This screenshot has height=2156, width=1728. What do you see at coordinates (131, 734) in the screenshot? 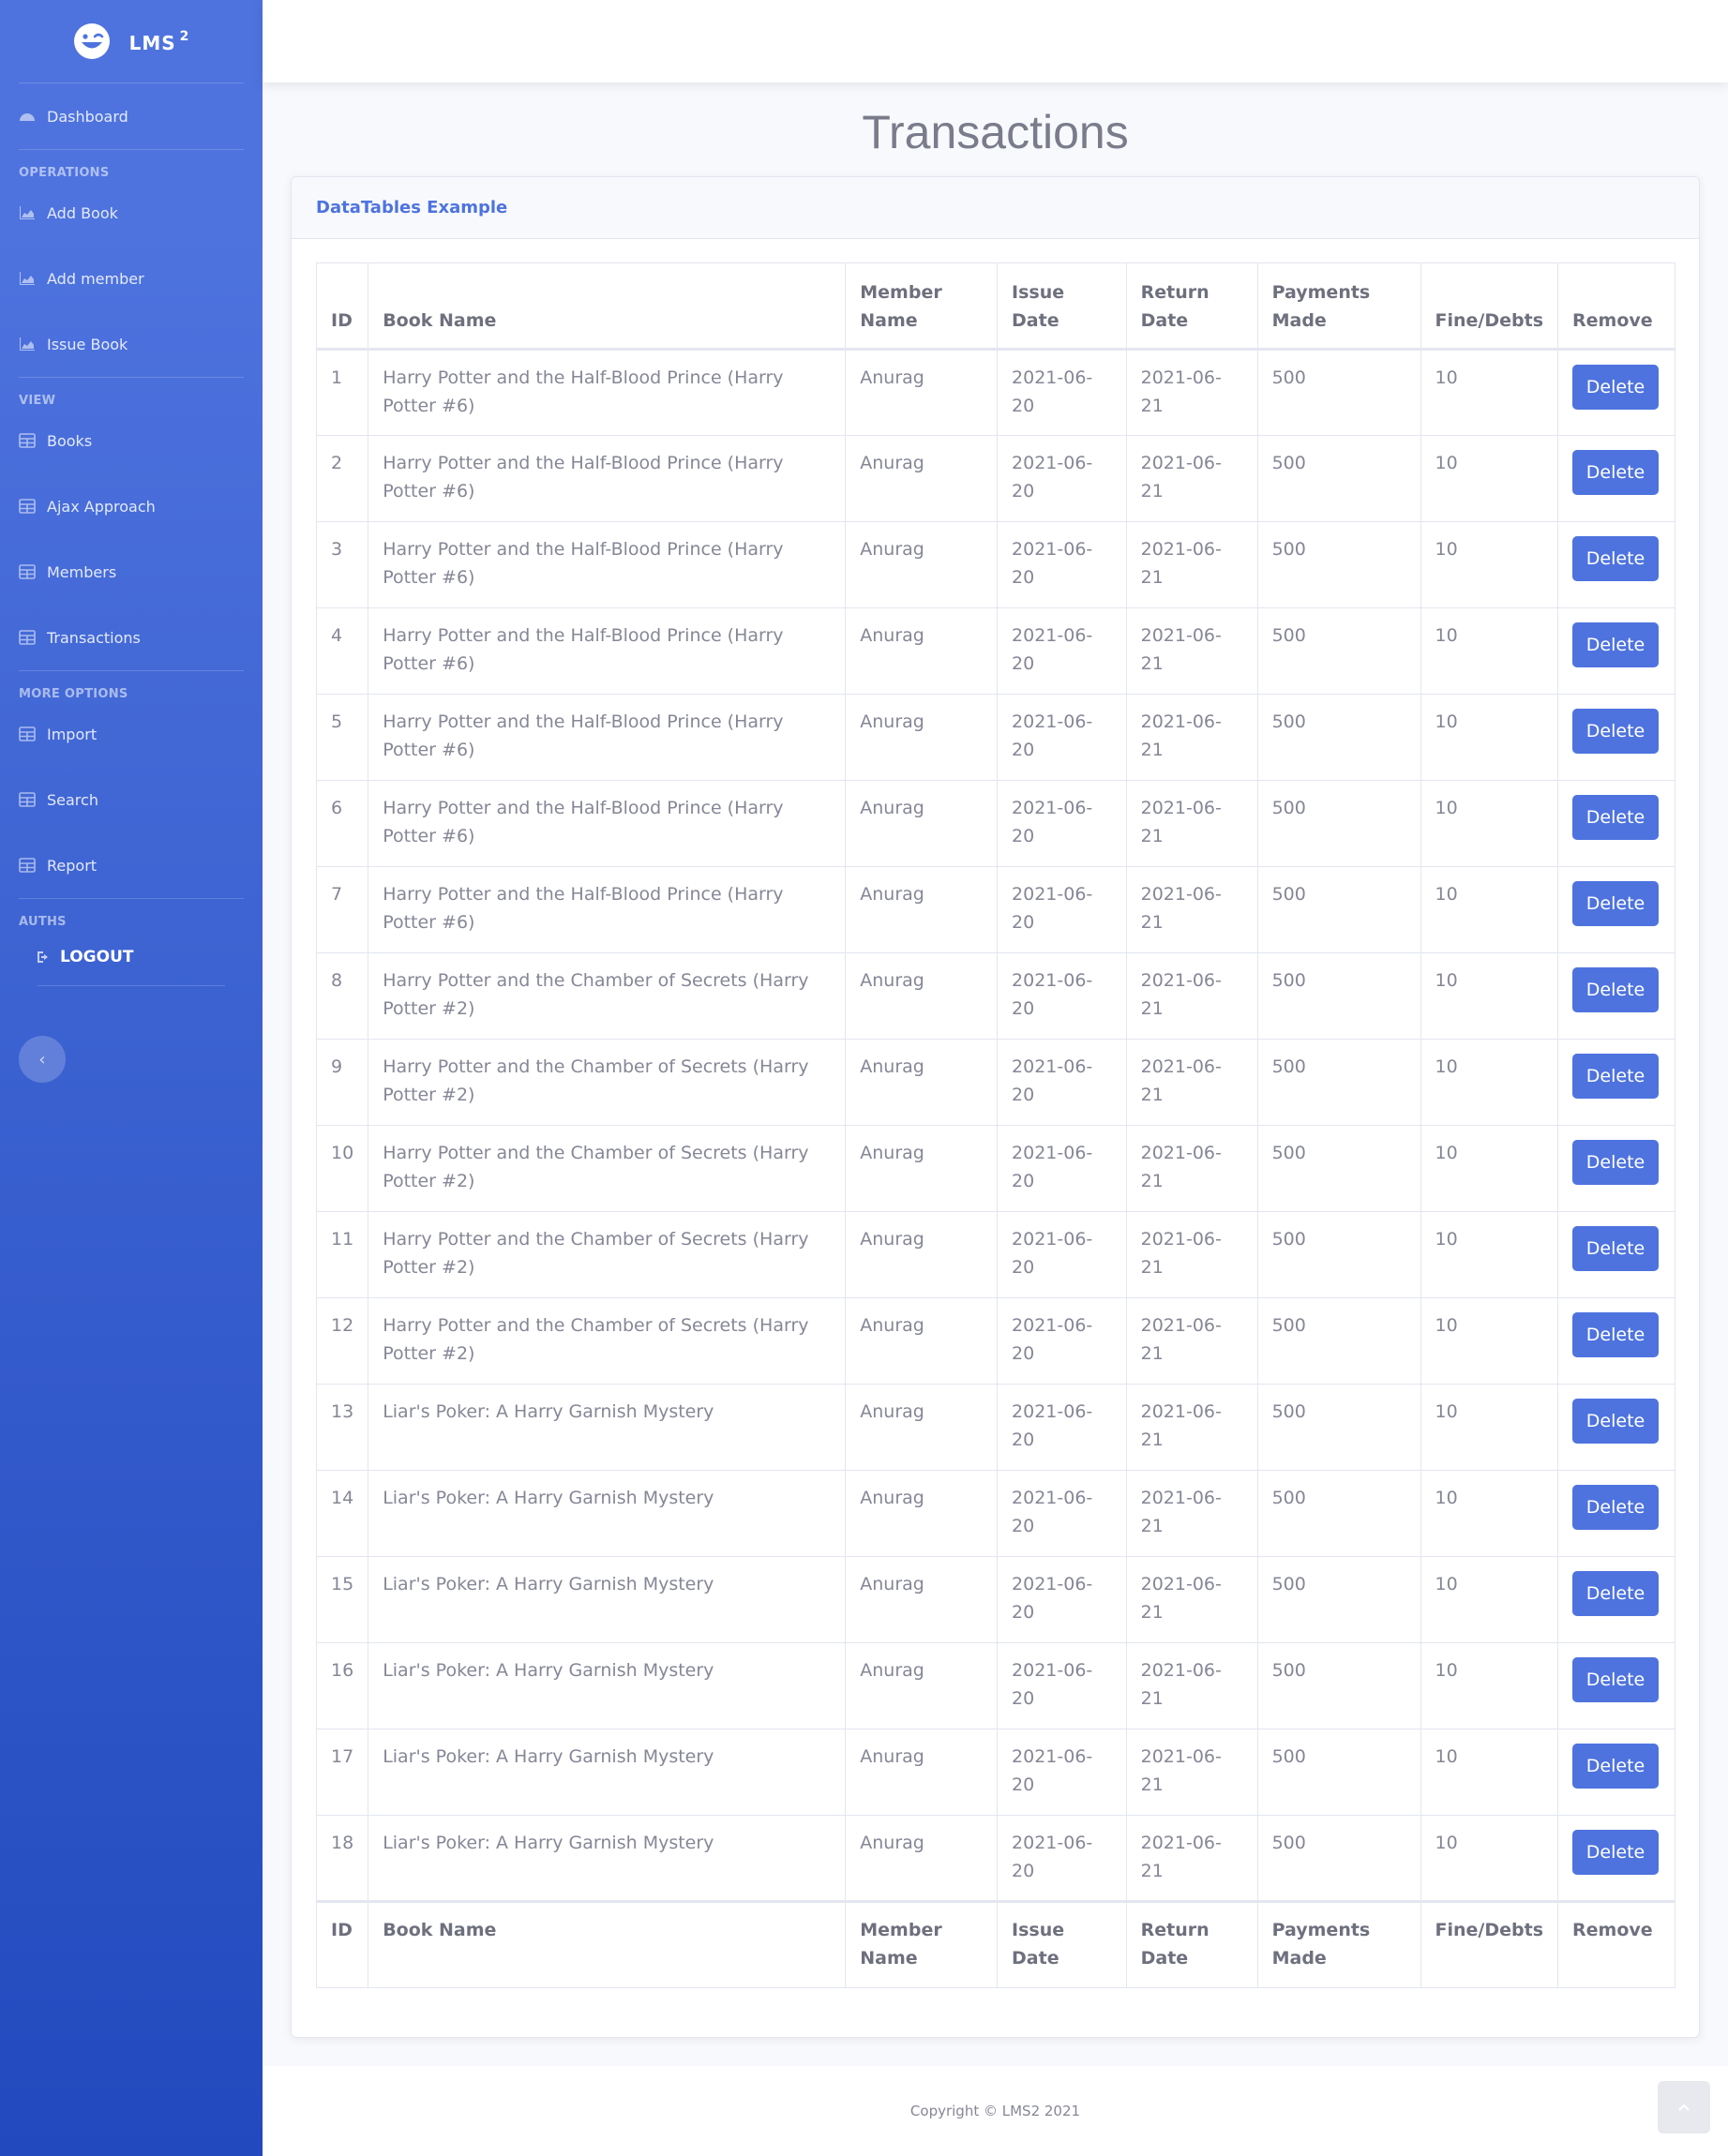
I see `sidebar-item-import: Import` at bounding box center [131, 734].